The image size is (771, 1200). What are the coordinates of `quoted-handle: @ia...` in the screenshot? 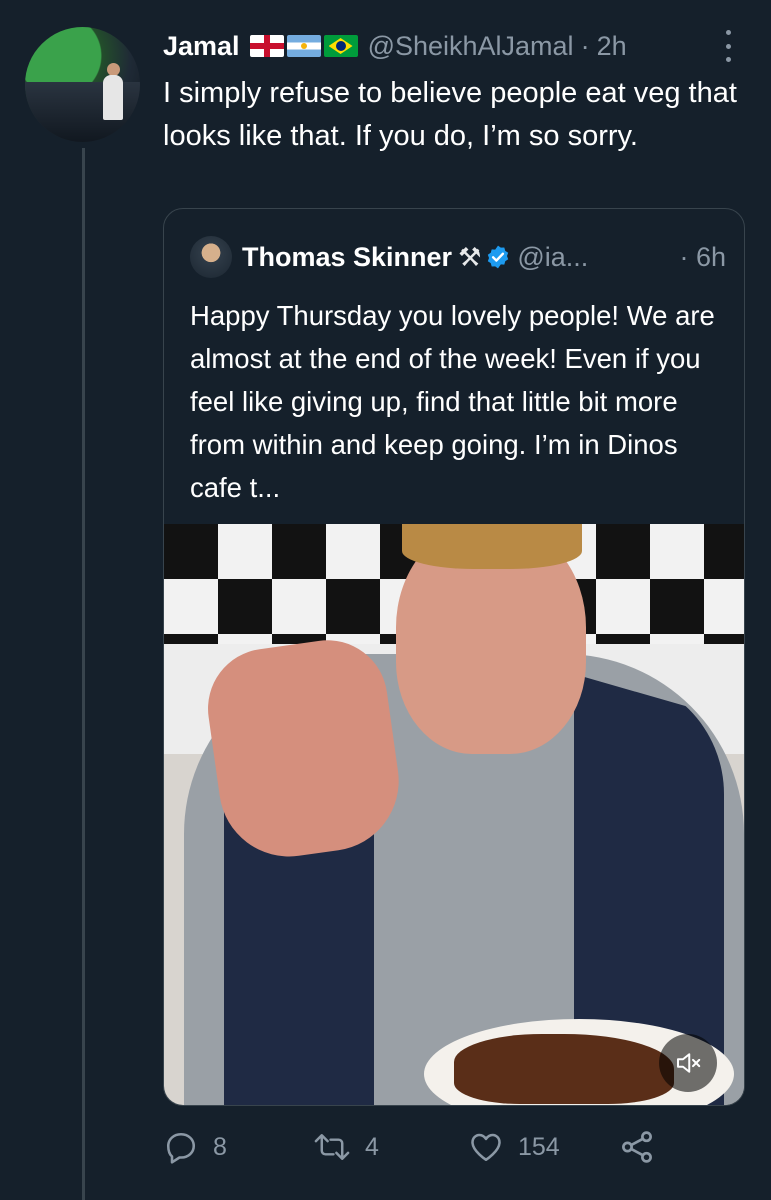 It's located at (553, 256).